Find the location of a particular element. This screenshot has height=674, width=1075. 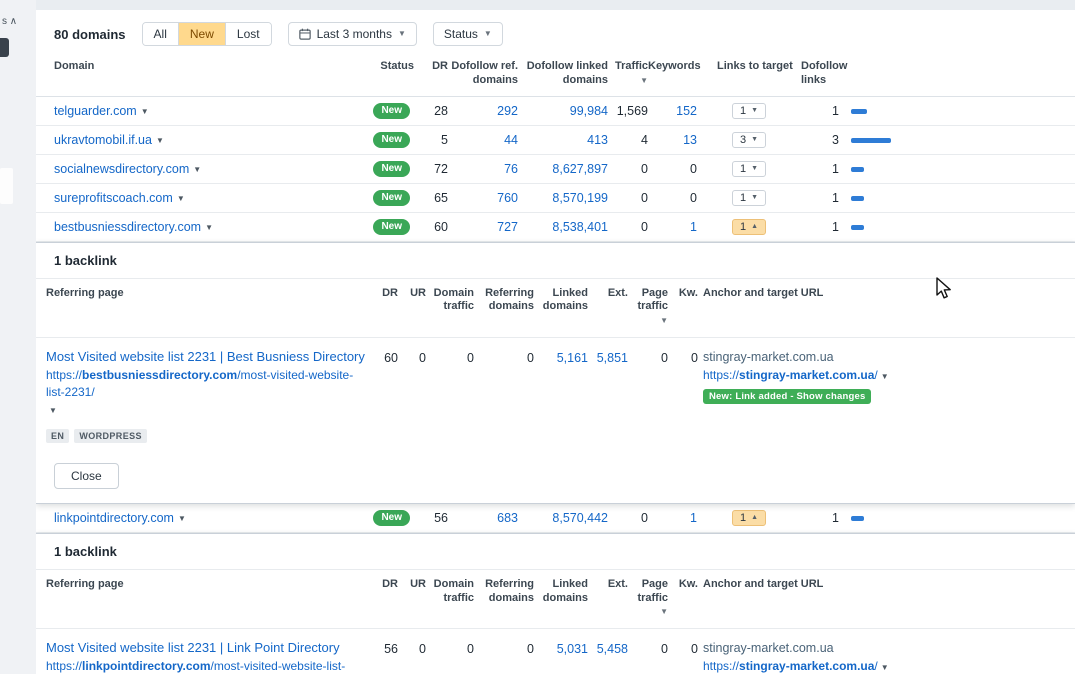

links-cell: 3 ▼ is located at coordinates (749, 139).